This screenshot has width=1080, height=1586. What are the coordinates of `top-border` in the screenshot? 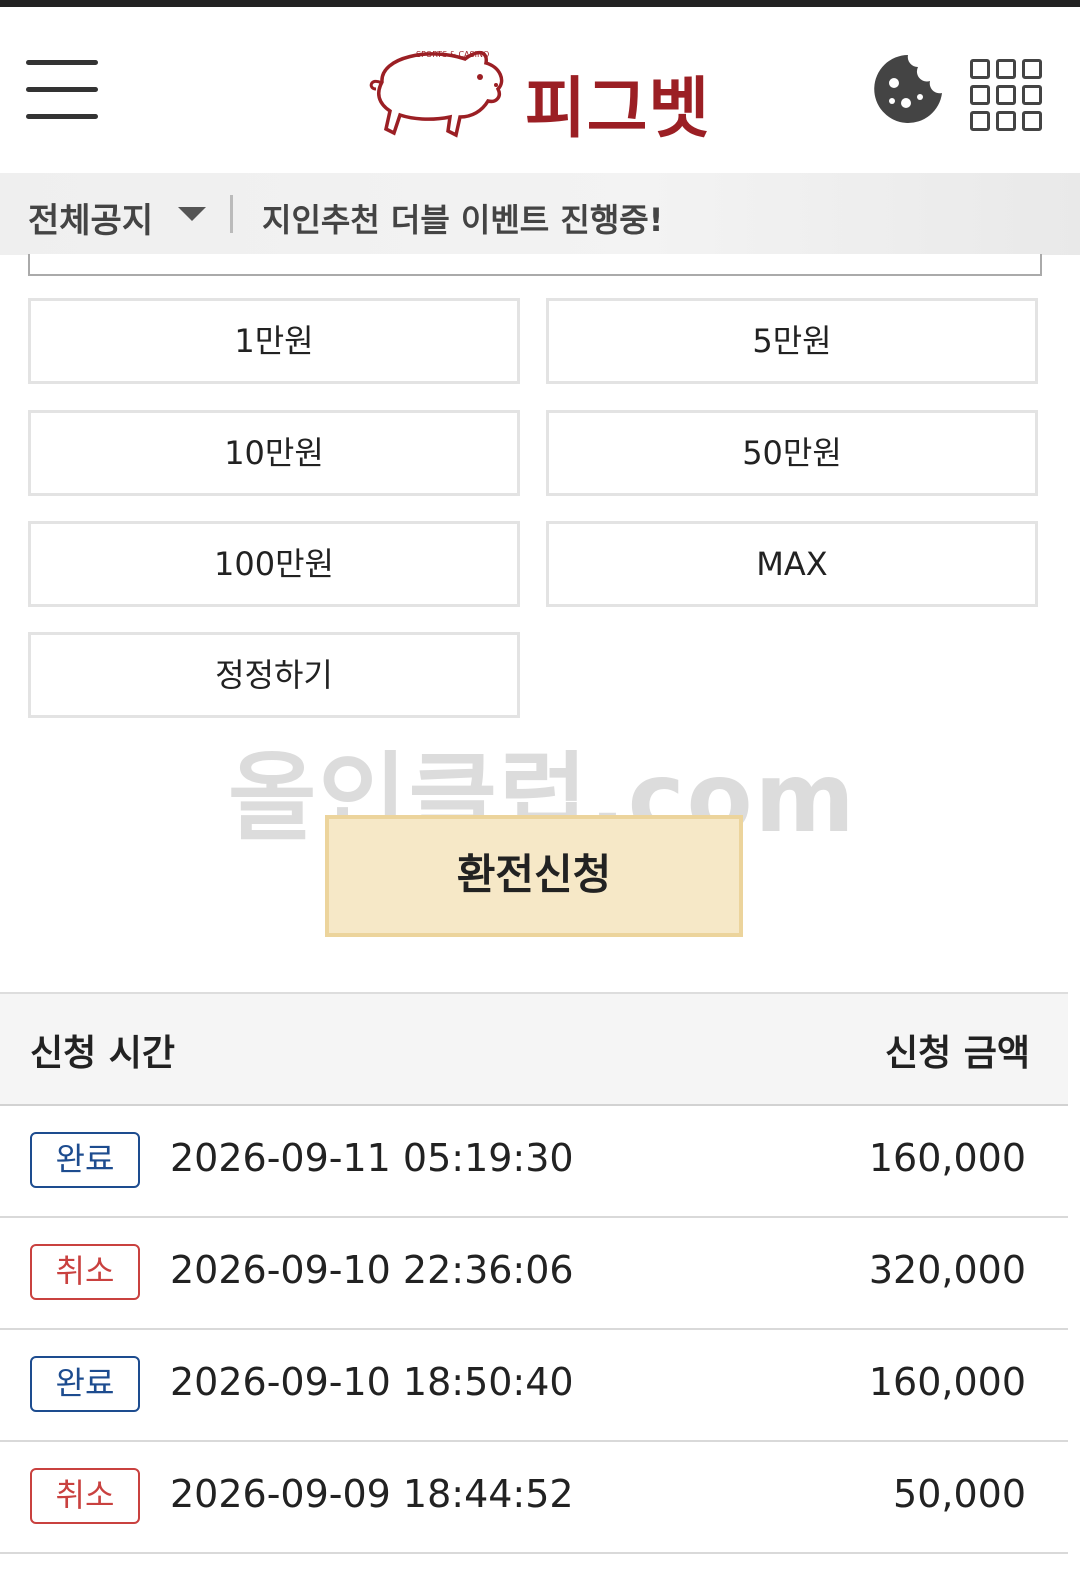 It's located at (540, 3).